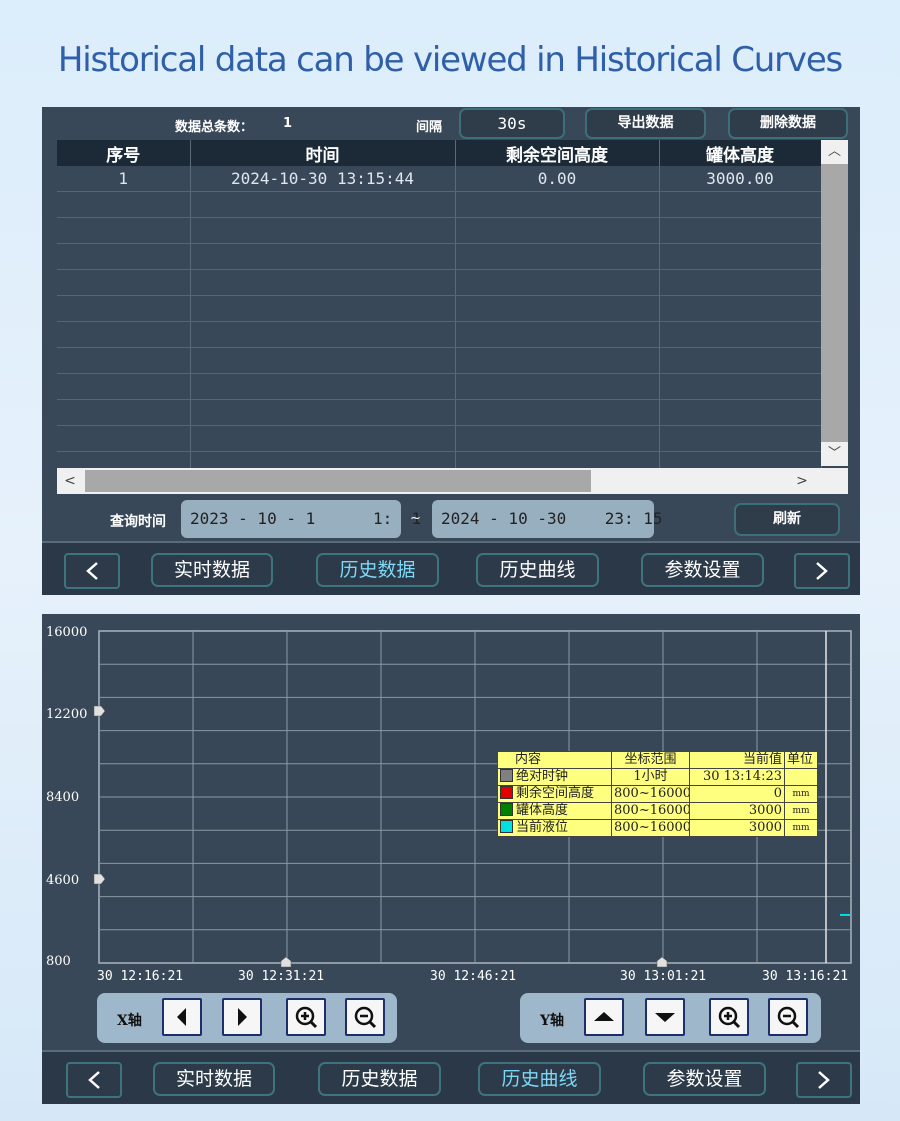  Describe the element at coordinates (729, 1017) in the screenshot. I see `y-zoom-in-button` at that location.